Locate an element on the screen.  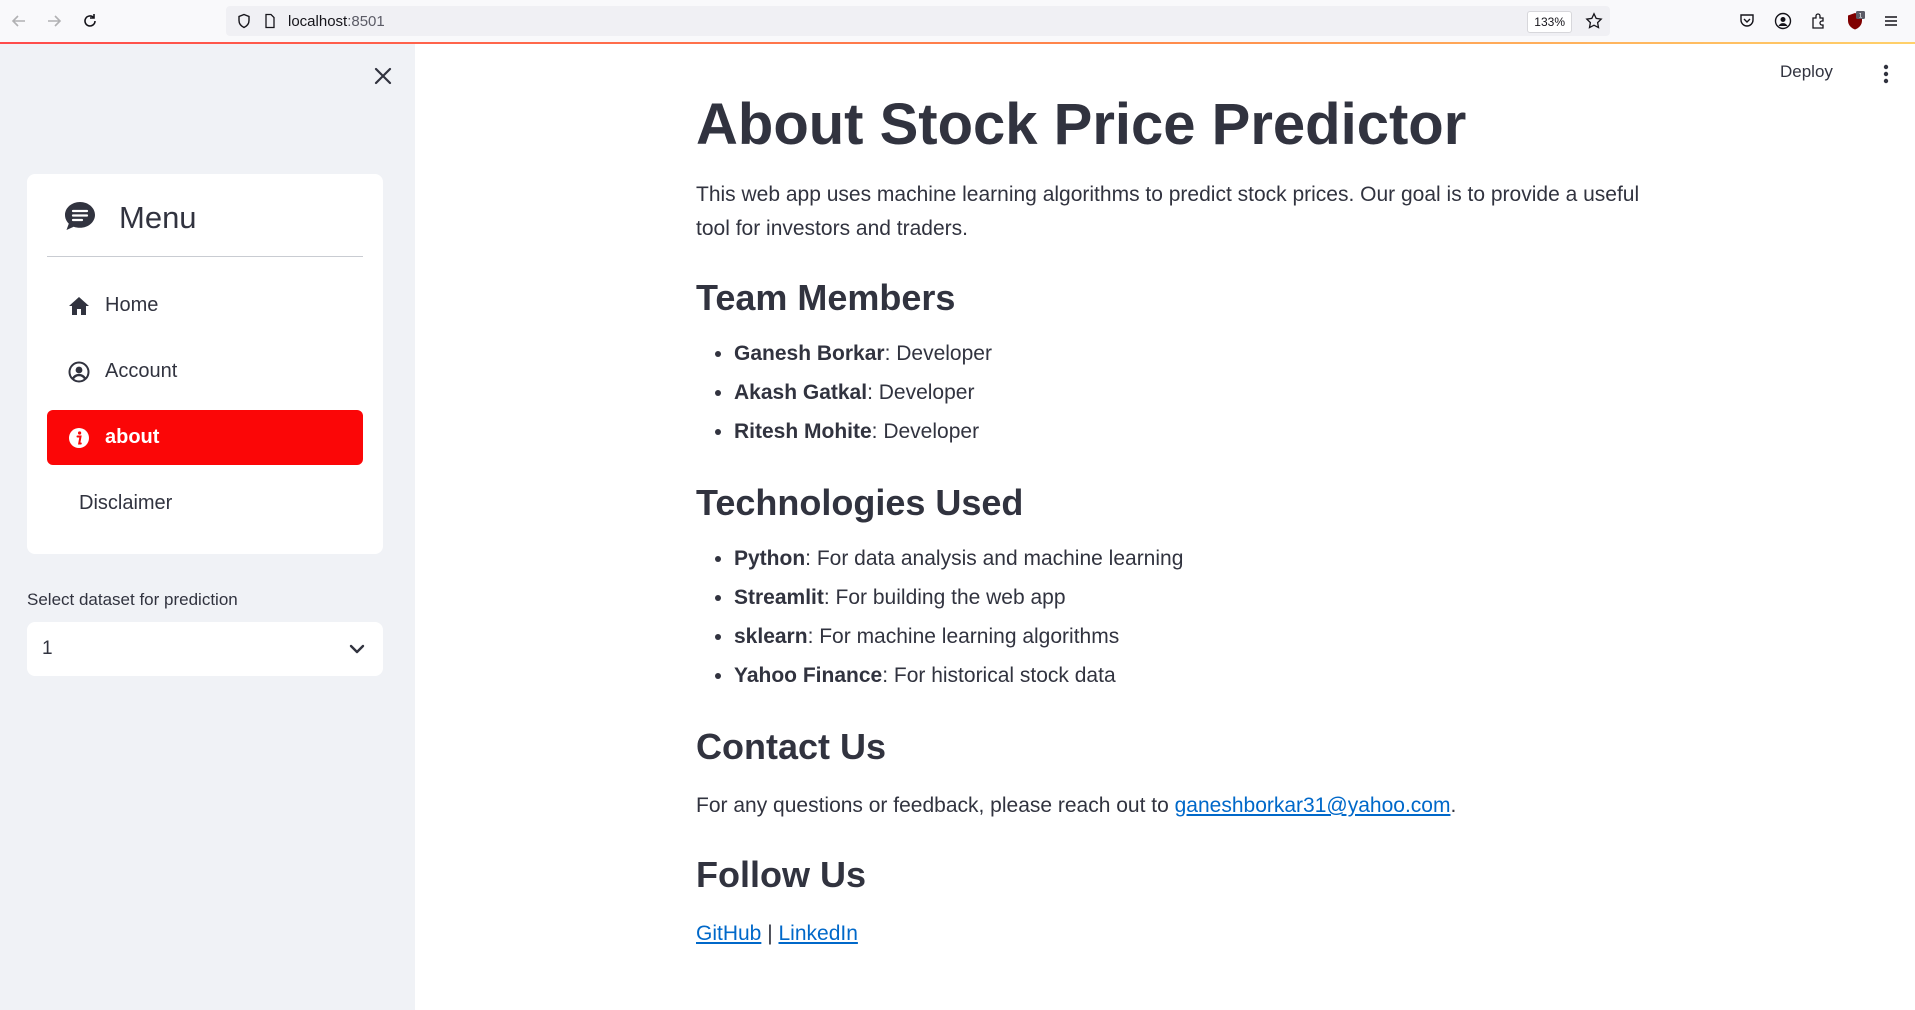
option-menu: Menu Home Account about Disclaimer is located at coordinates (205, 364).